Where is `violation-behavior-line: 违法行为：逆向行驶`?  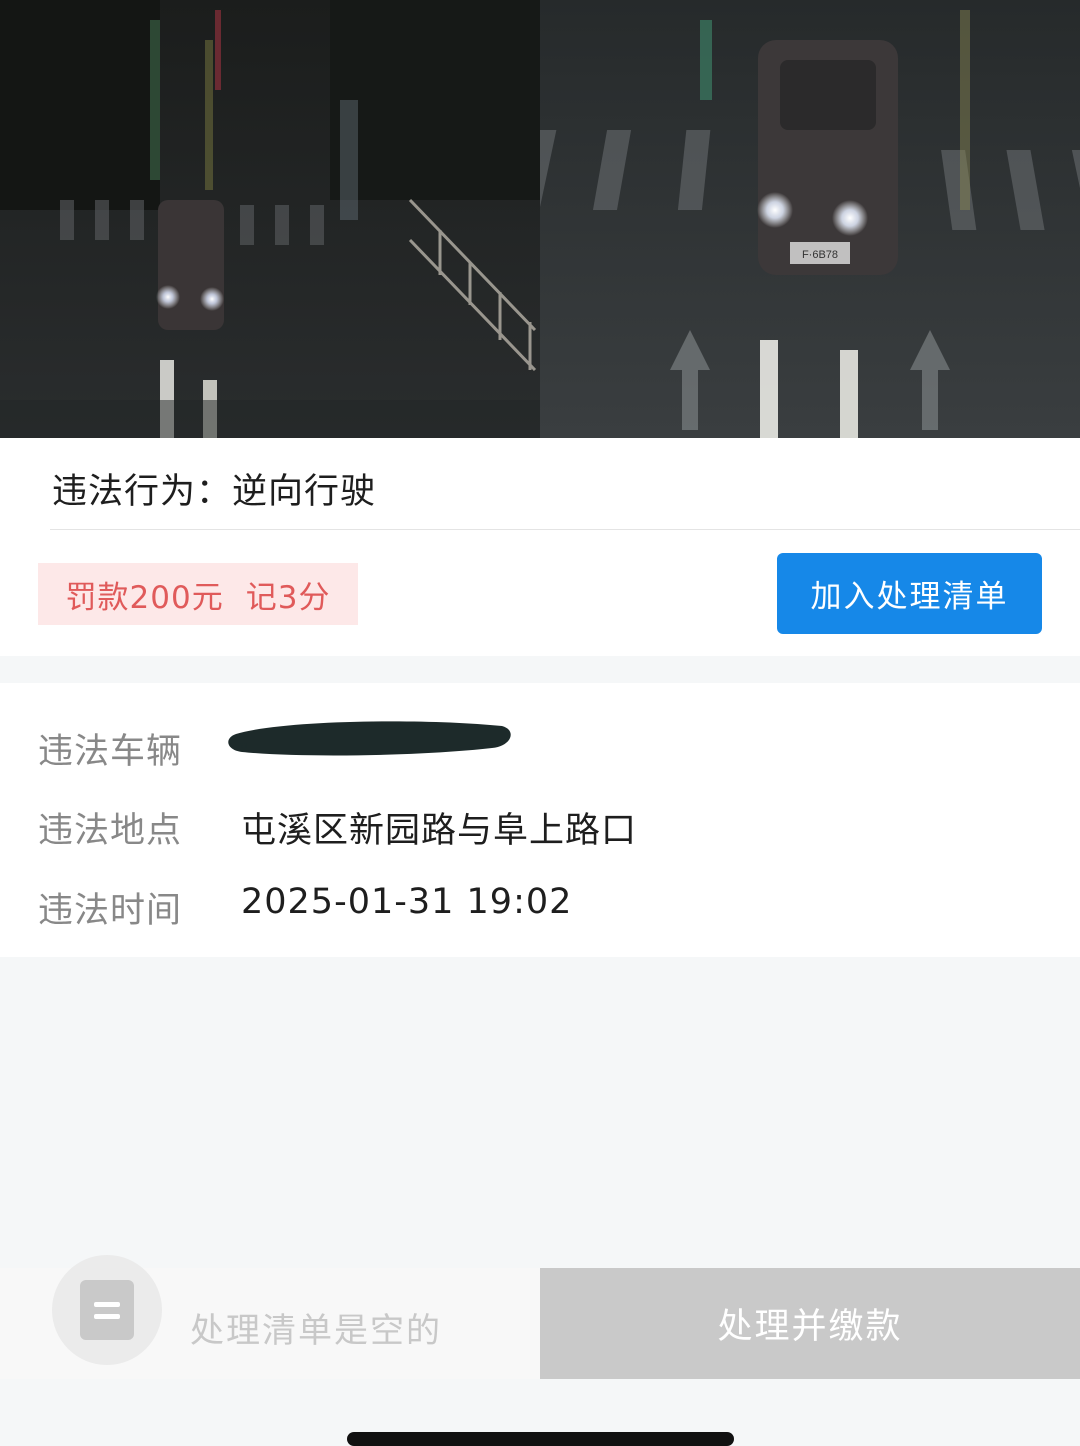 violation-behavior-line: 违法行为：逆向行驶 is located at coordinates (214, 488).